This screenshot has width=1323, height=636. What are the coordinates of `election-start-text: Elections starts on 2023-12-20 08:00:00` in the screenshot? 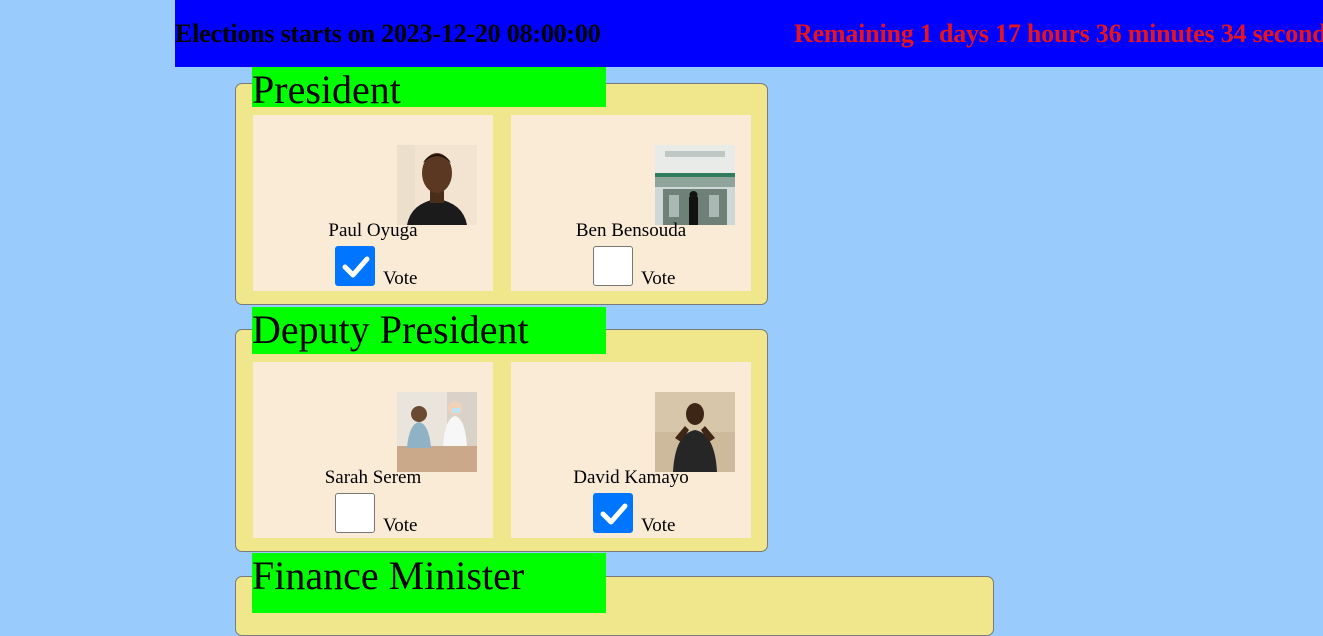 It's located at (388, 33).